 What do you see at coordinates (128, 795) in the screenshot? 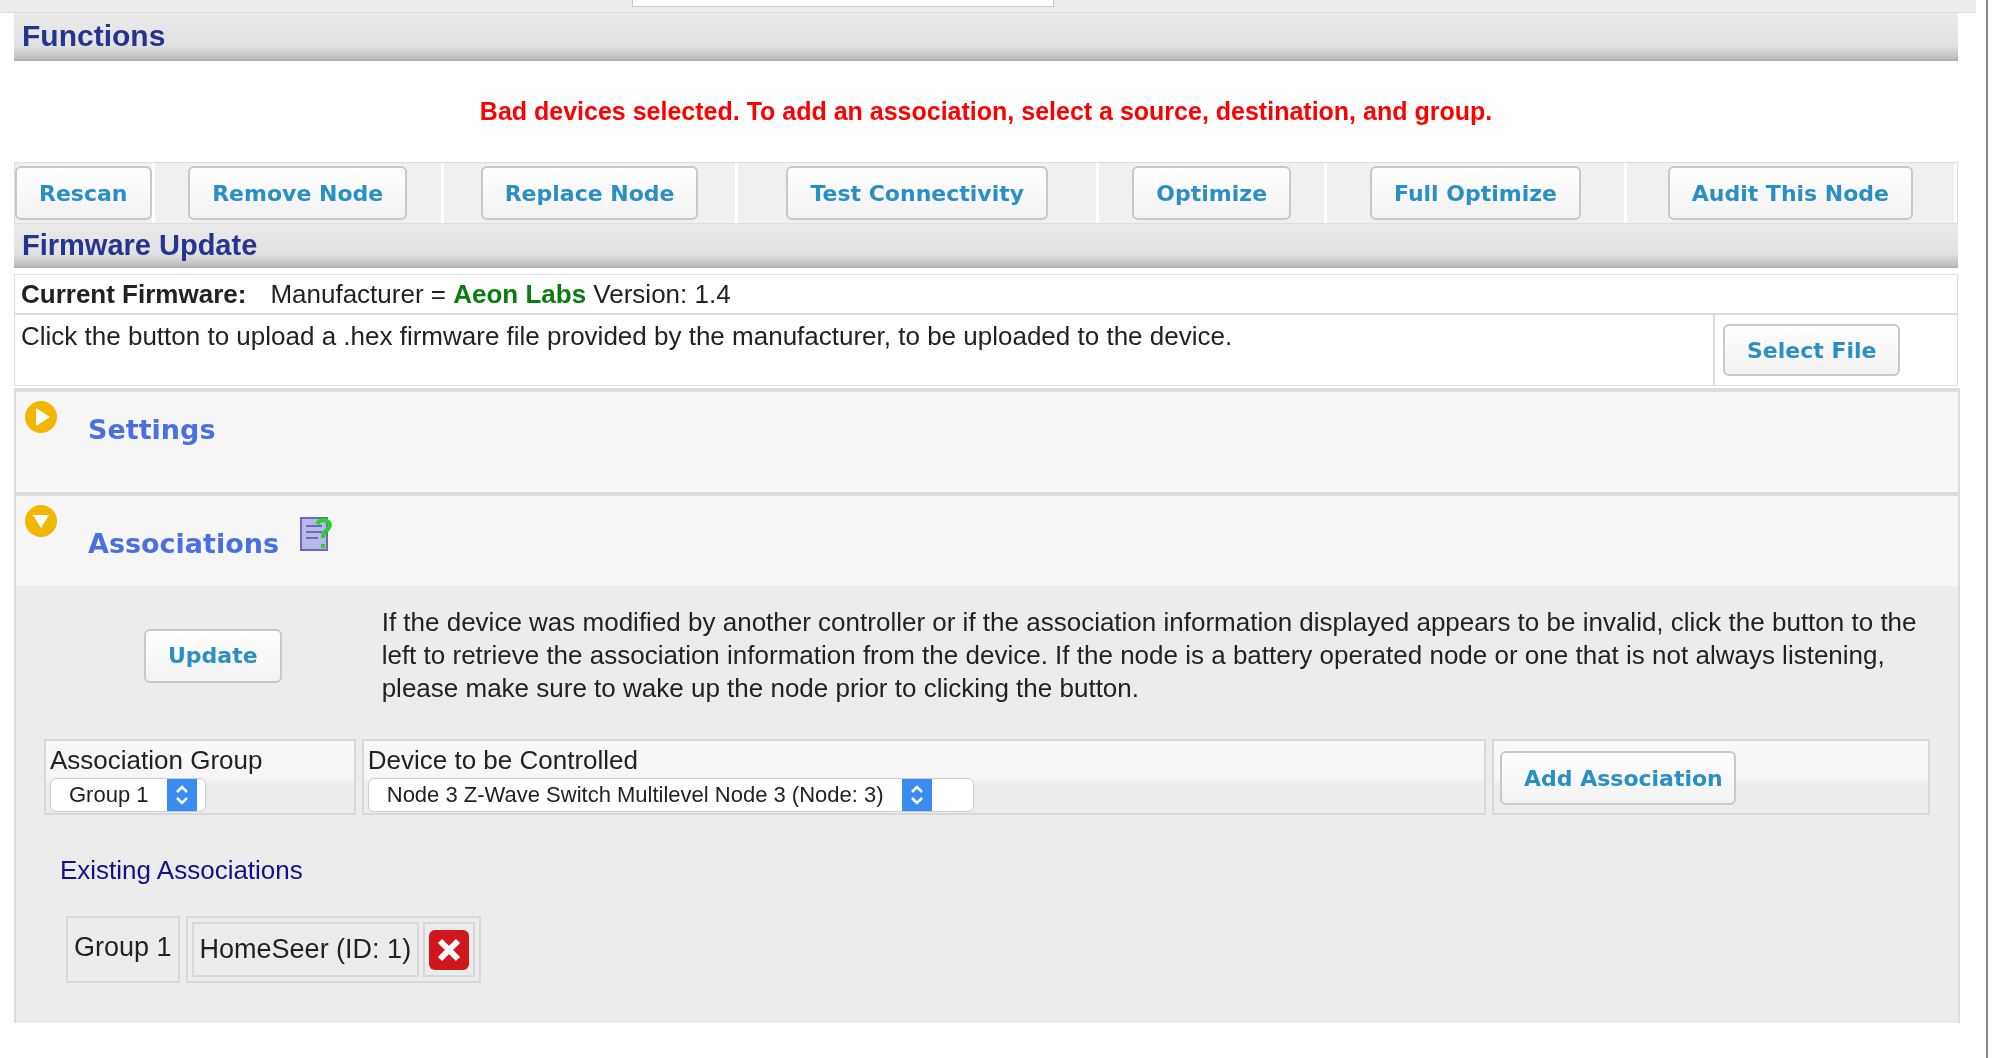
I see `group-dropdown: Group 1` at bounding box center [128, 795].